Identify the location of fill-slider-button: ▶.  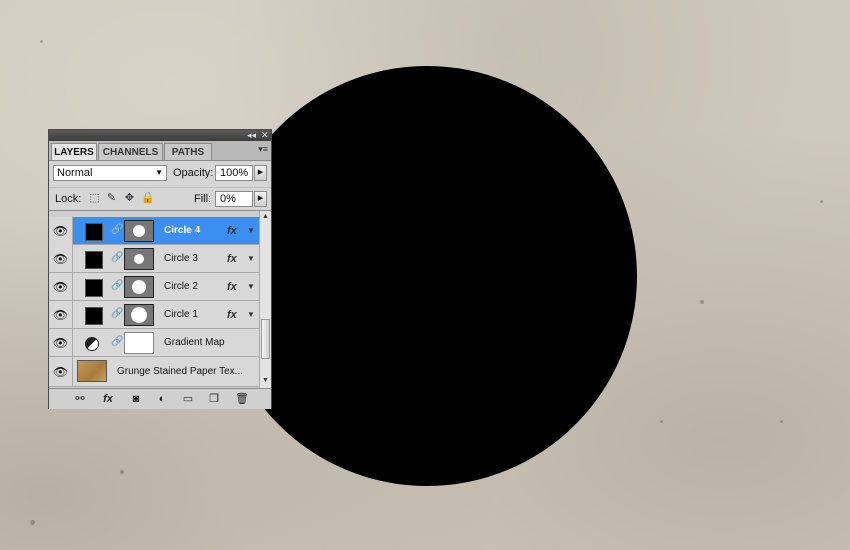
(260, 199).